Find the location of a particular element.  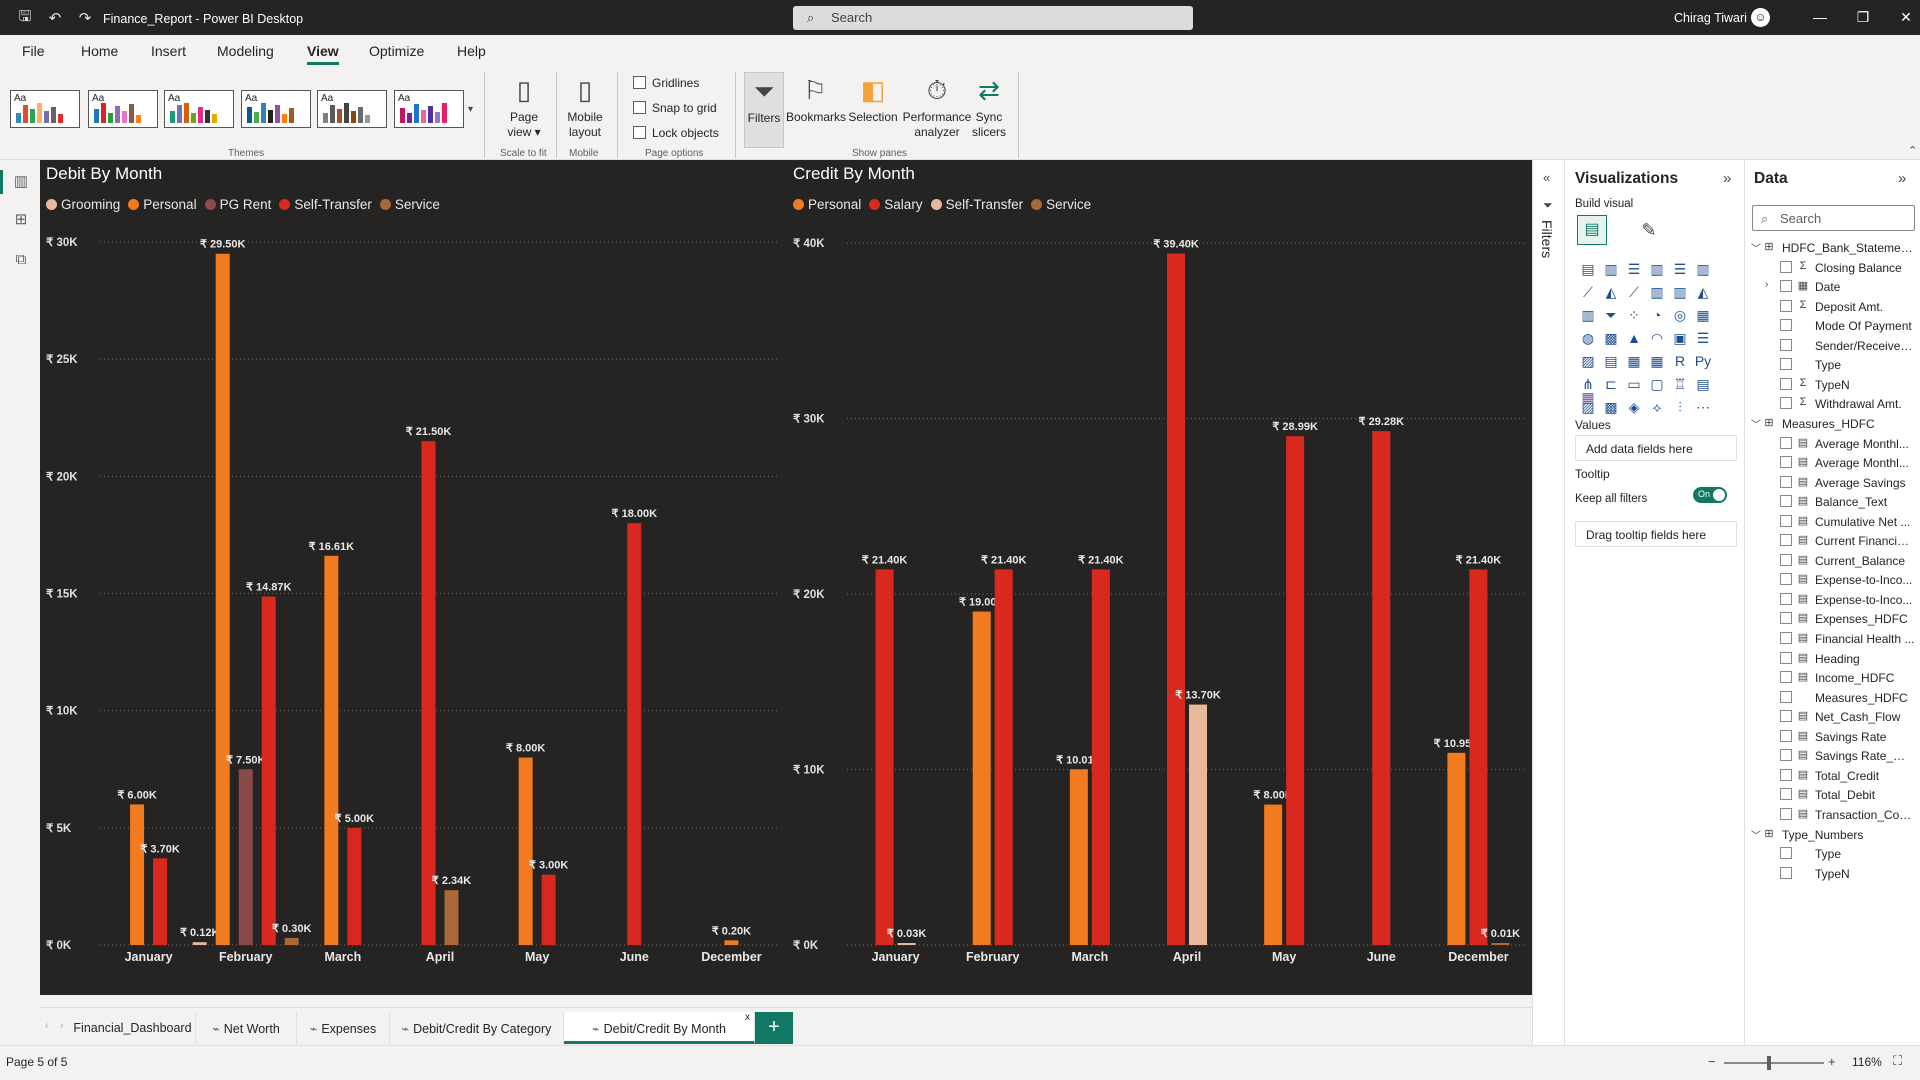

zoom-out-icon: − is located at coordinates (1712, 1061).